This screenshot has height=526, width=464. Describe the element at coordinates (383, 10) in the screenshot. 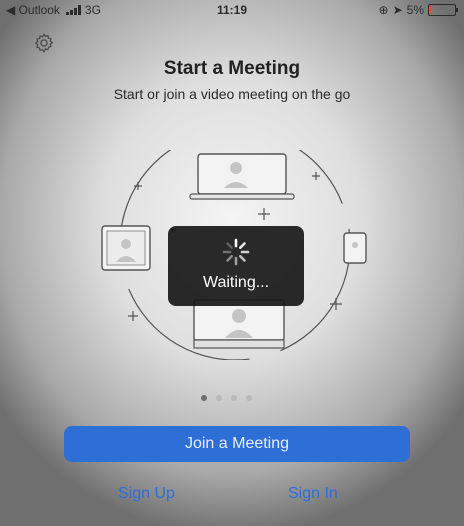

I see `rotation-lock-icon: ⊕` at that location.